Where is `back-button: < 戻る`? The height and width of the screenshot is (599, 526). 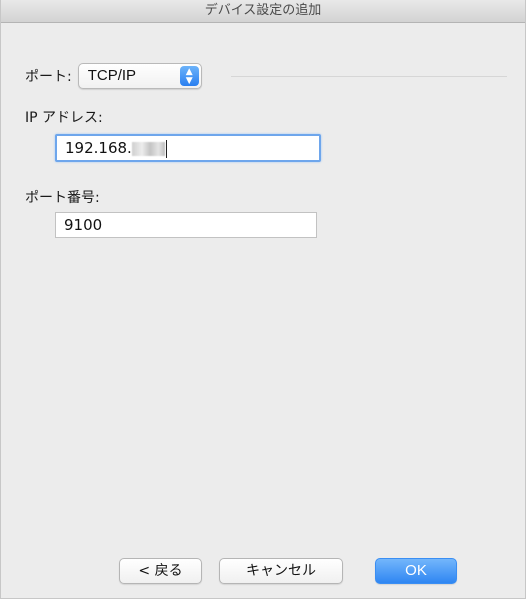 back-button: < 戻る is located at coordinates (160, 571).